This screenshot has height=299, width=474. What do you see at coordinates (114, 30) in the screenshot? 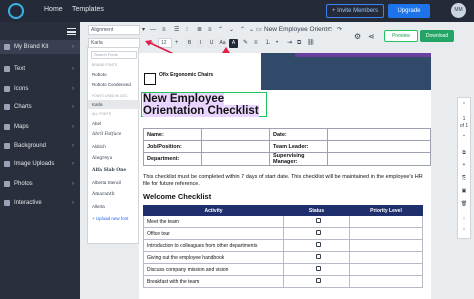
I see `alignment-select: Alignment` at bounding box center [114, 30].